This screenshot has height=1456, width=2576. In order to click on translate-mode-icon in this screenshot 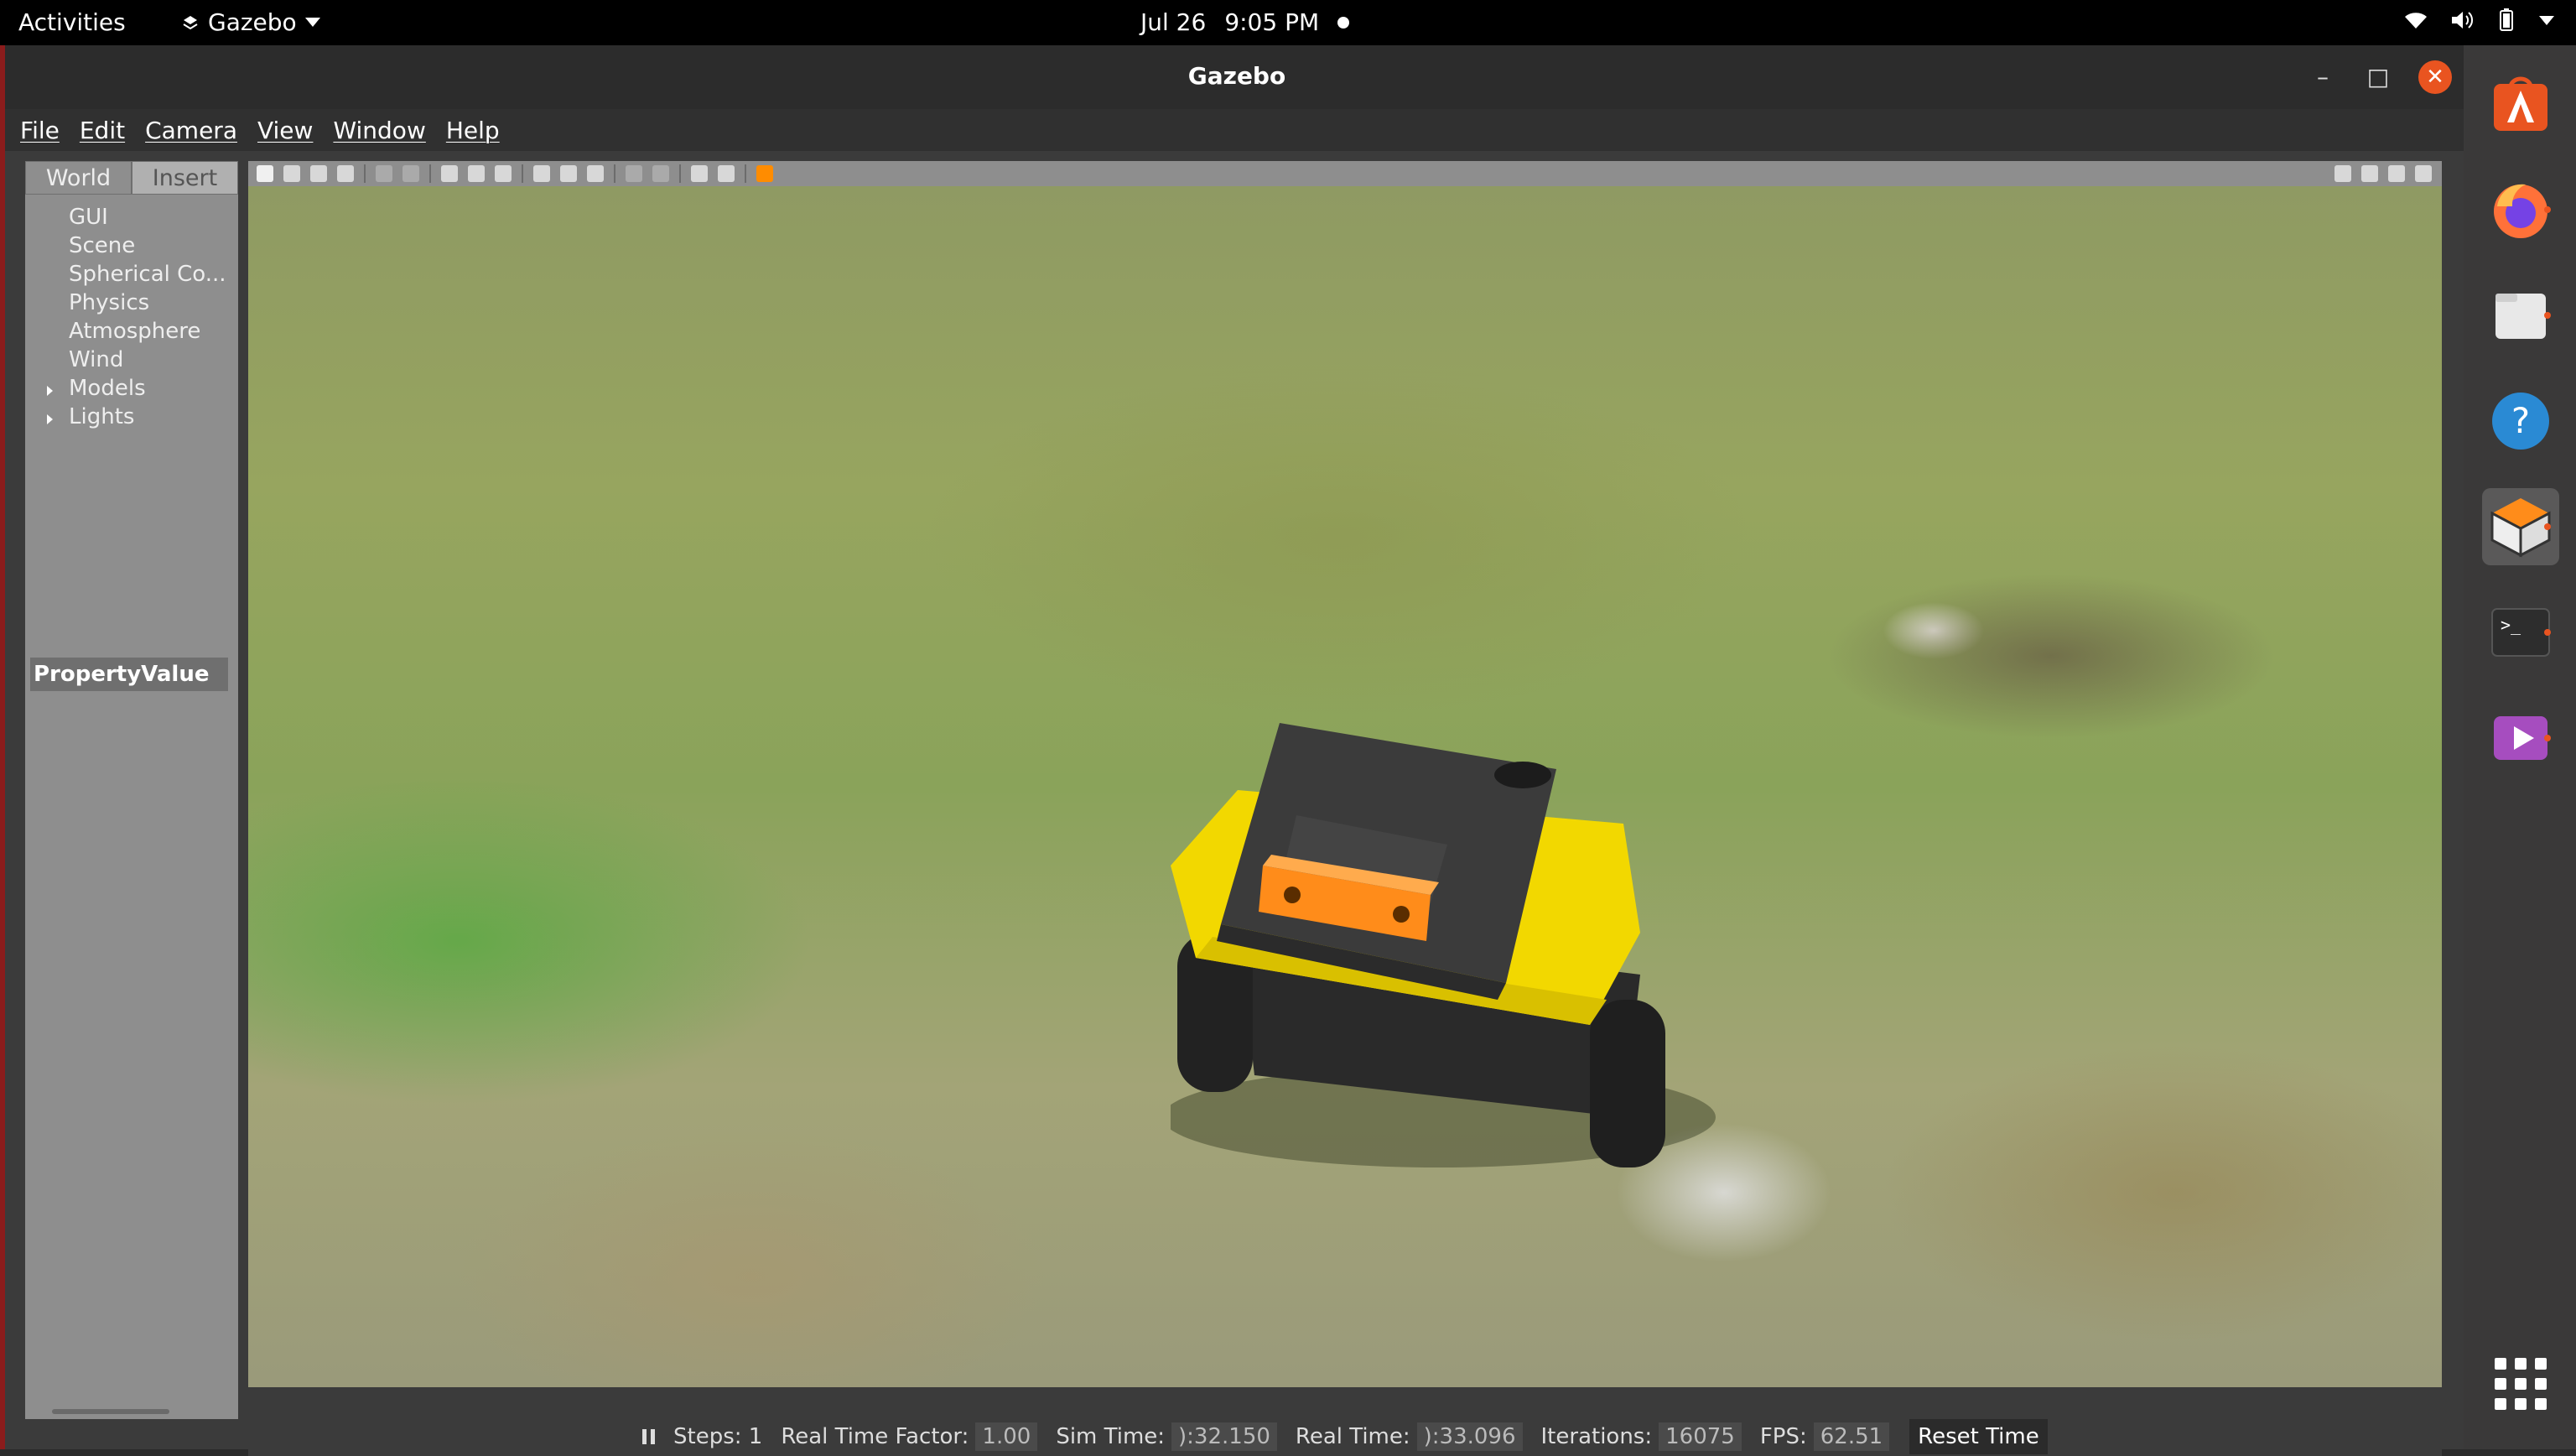, I will do `click(291, 173)`.